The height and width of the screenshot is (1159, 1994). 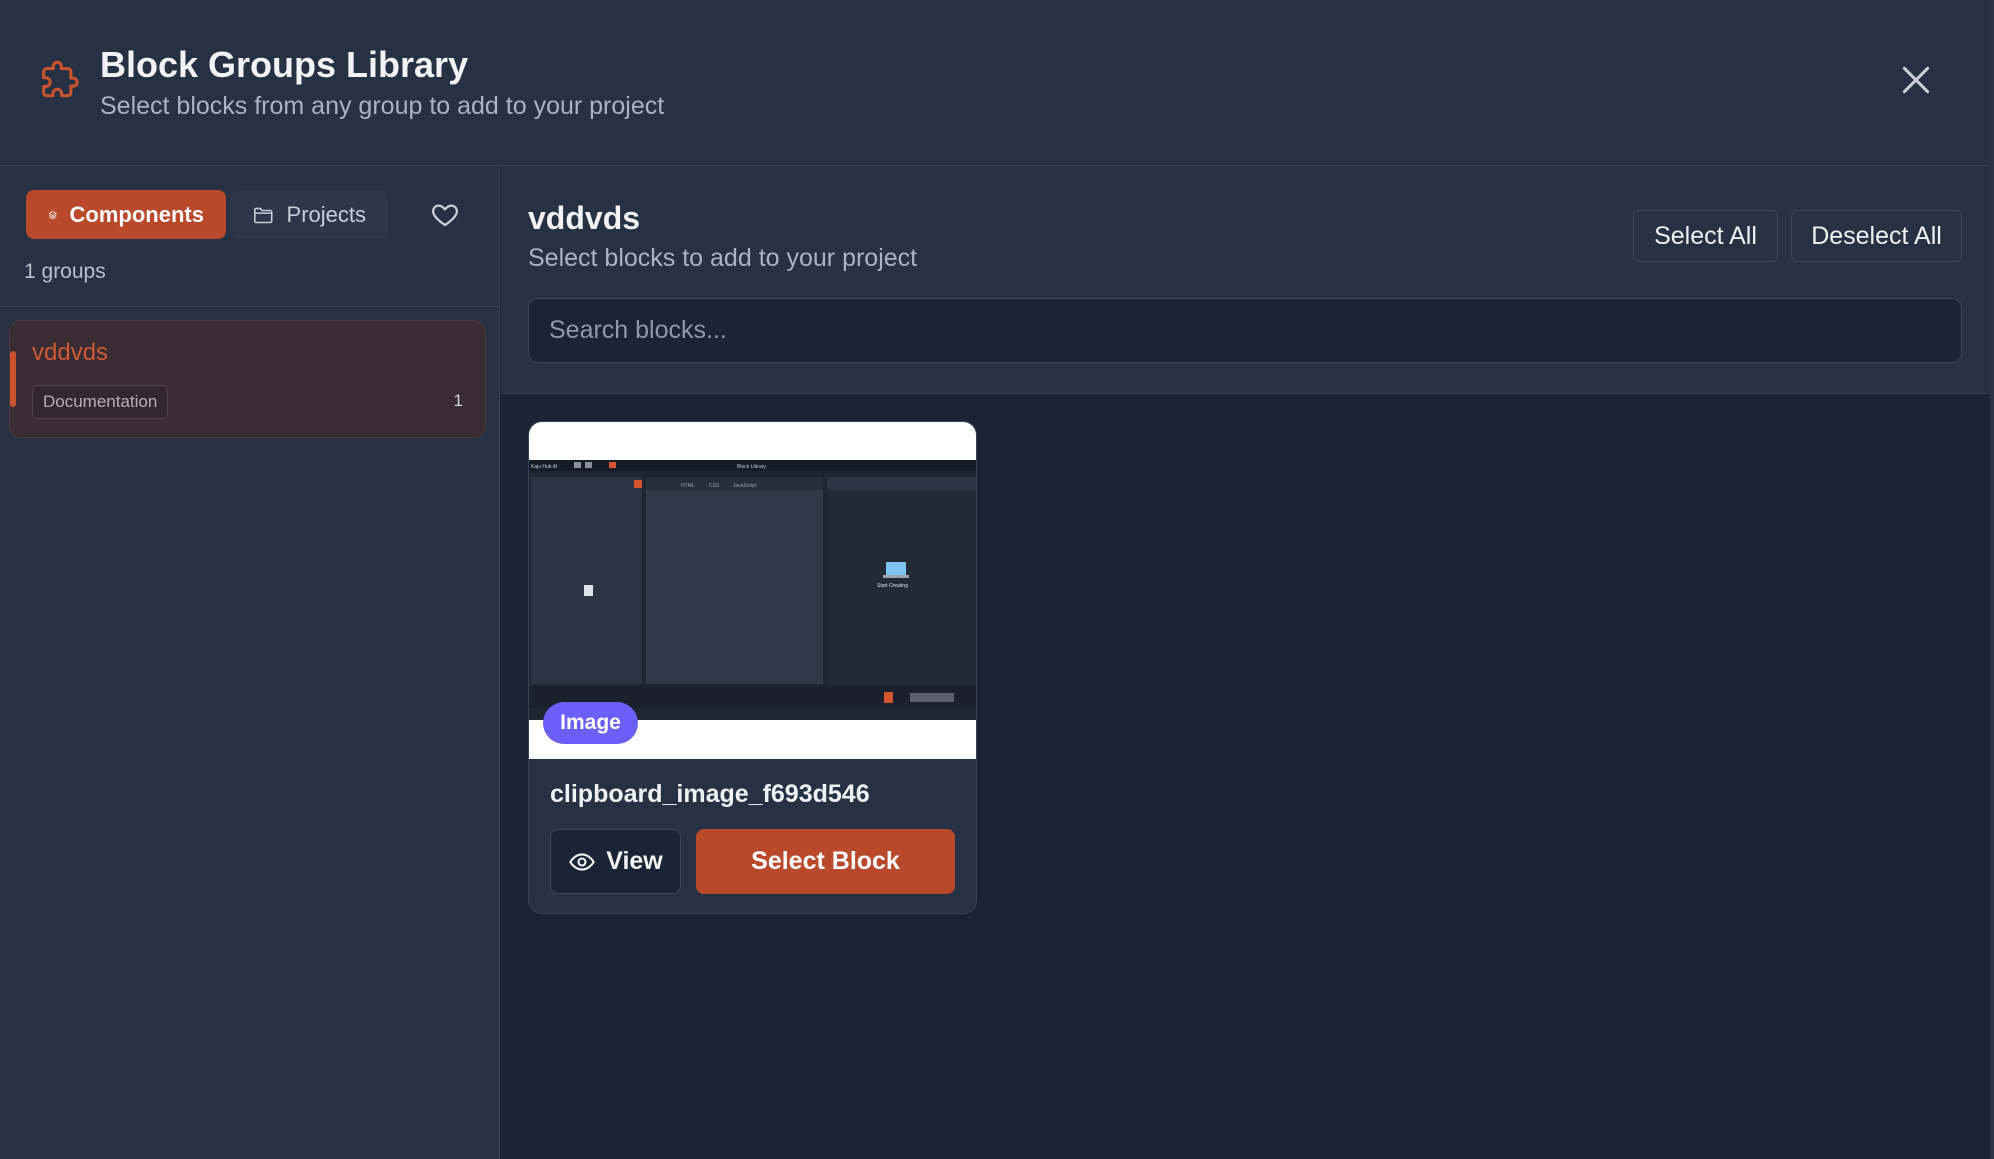 I want to click on view-button-label: View, so click(x=634, y=861).